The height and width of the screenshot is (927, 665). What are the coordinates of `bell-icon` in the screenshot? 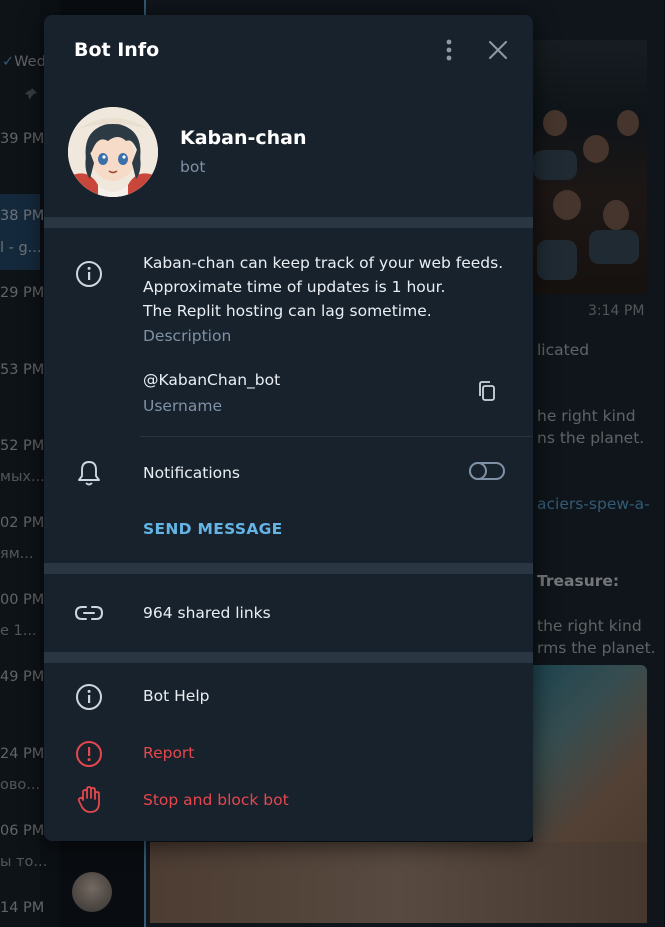 It's located at (89, 473).